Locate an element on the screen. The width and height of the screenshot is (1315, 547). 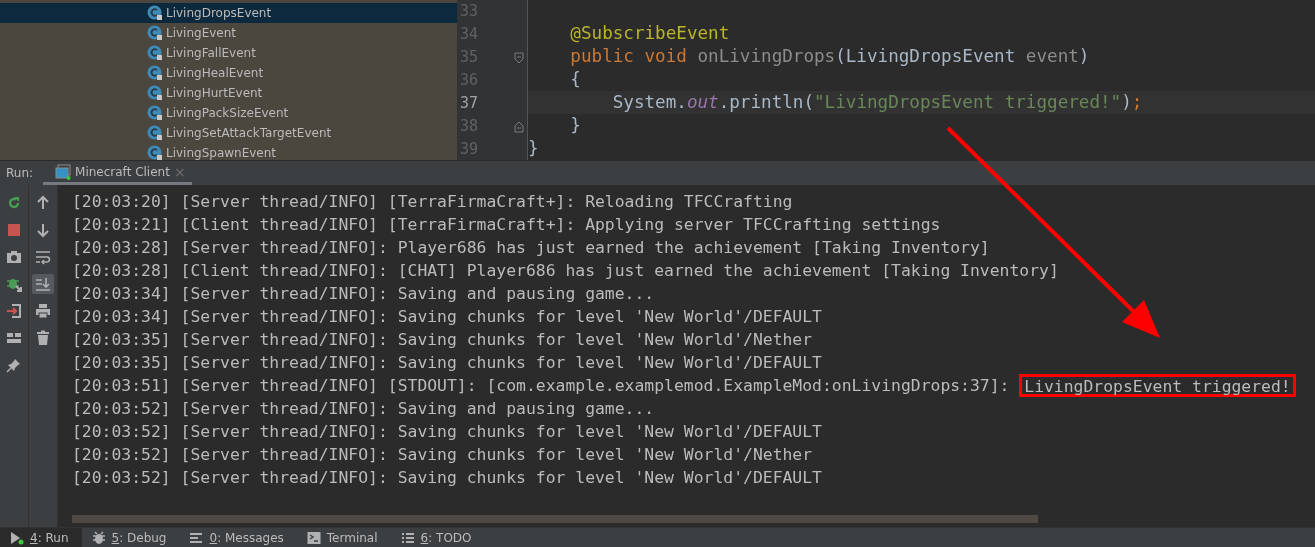
list-icon is located at coordinates (407, 537).